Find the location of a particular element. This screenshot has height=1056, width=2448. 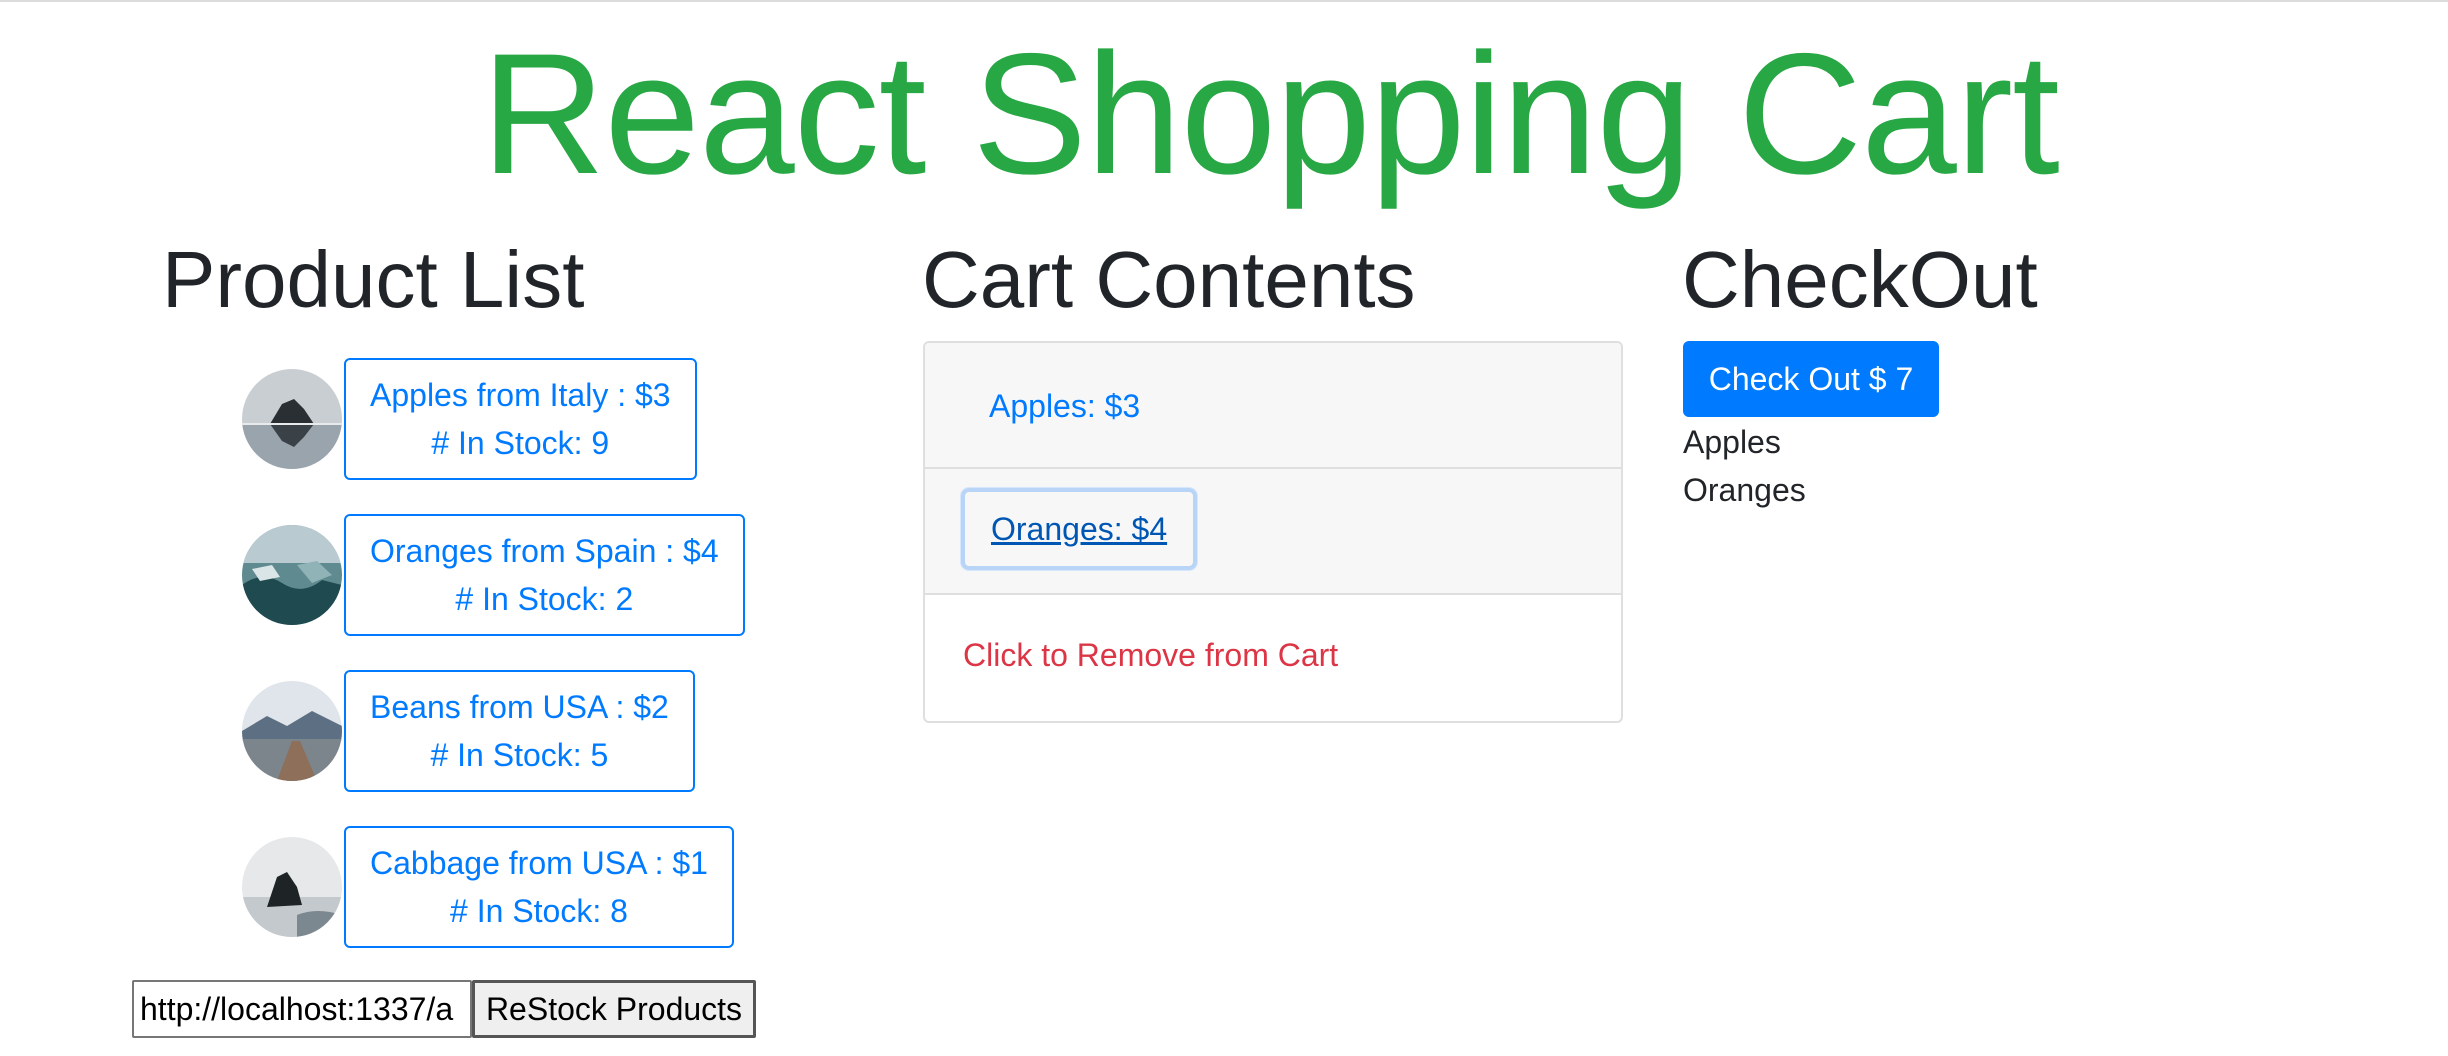

remove-hint: Click to Remove from Cart is located at coordinates (1151, 655).